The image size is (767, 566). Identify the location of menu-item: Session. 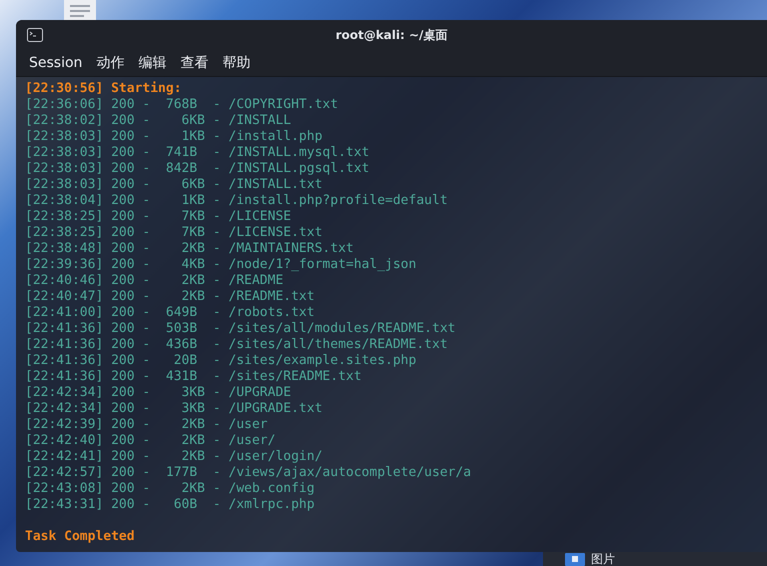
(56, 63).